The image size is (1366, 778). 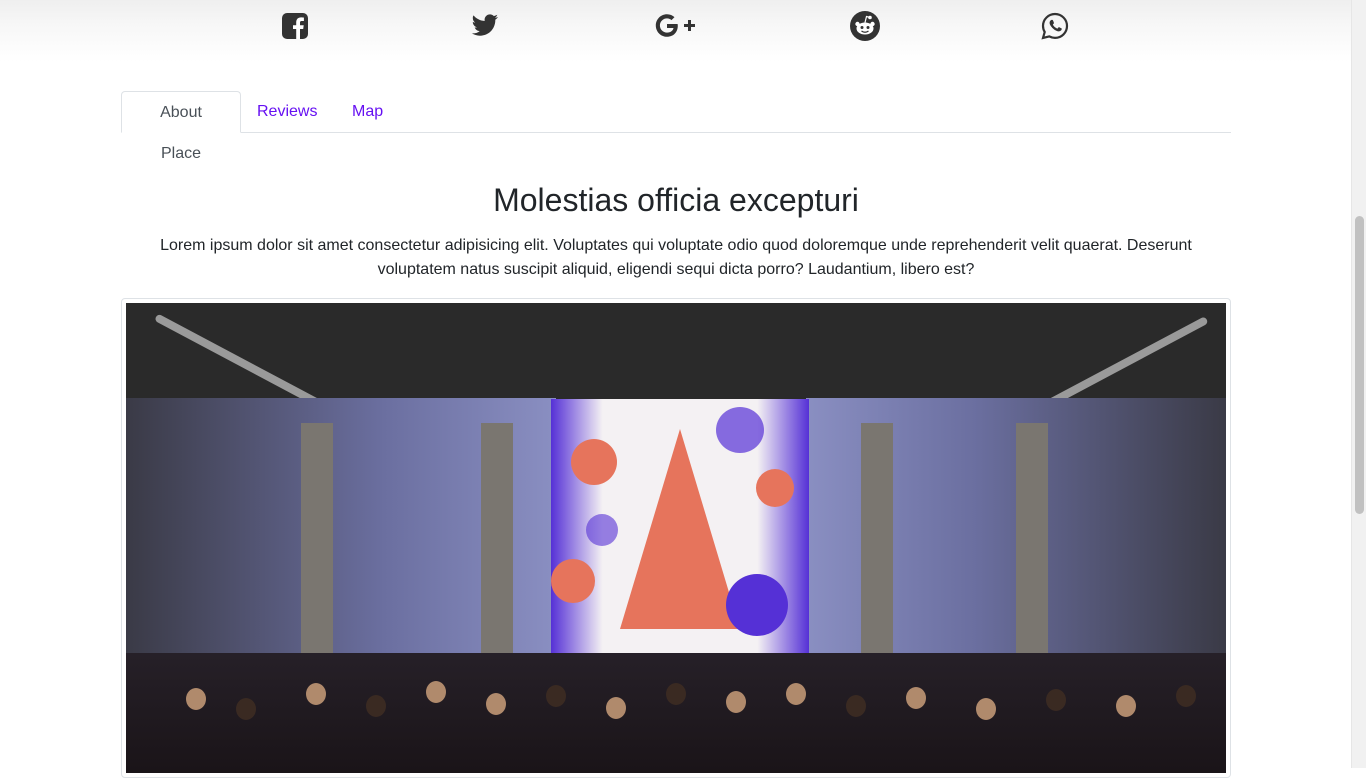 What do you see at coordinates (676, 200) in the screenshot?
I see `place-title: Molestias officia excepturi` at bounding box center [676, 200].